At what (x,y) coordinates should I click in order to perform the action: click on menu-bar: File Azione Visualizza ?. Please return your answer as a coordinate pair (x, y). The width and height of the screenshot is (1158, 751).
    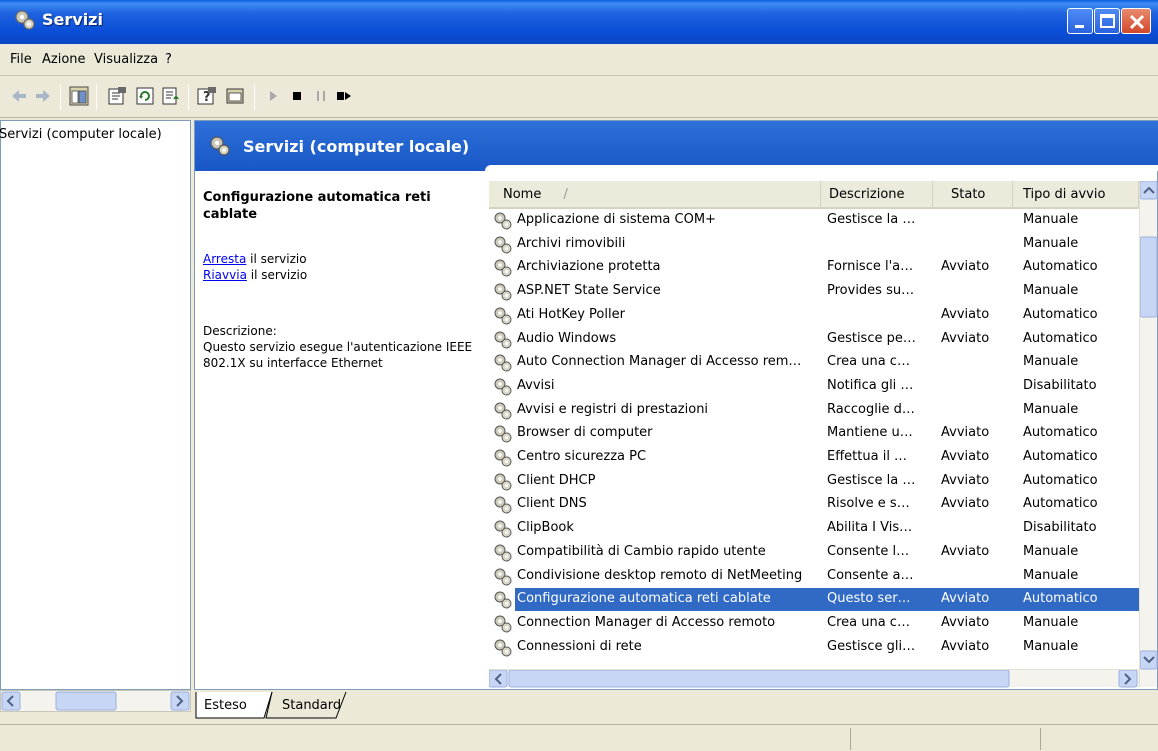
    Looking at the image, I should click on (579, 60).